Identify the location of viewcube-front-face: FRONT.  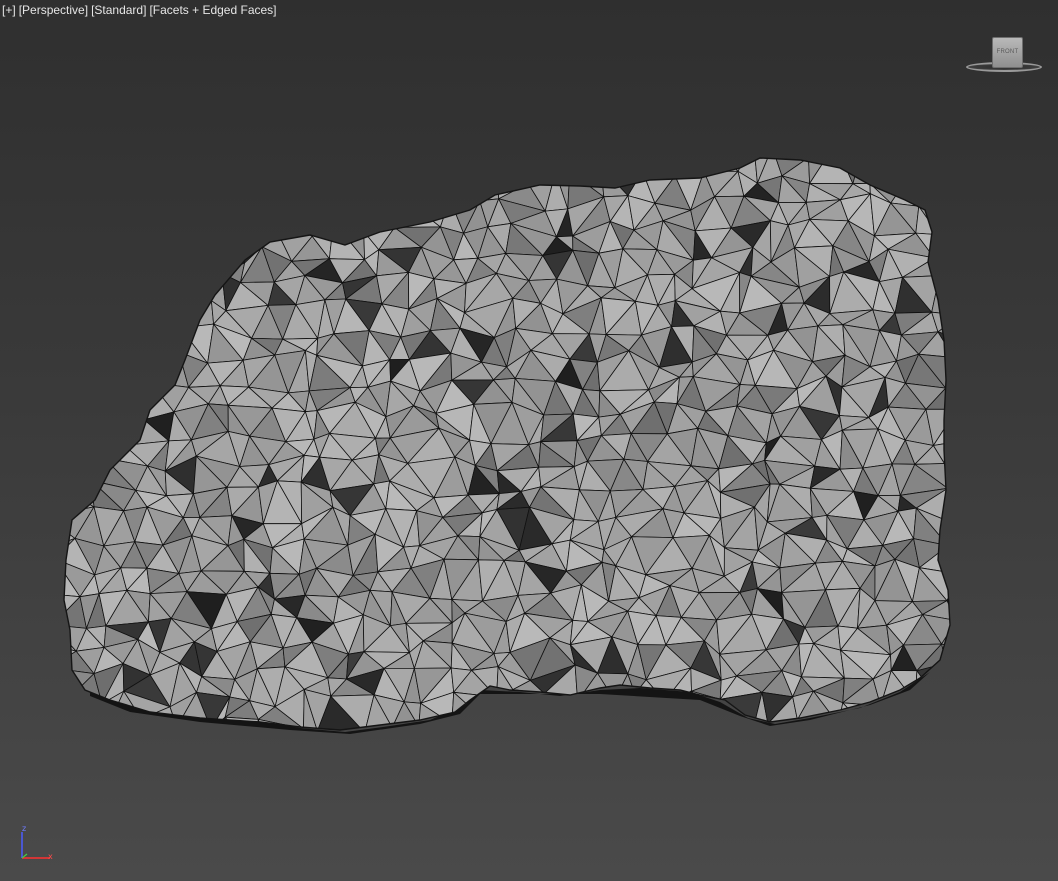
(1007, 52).